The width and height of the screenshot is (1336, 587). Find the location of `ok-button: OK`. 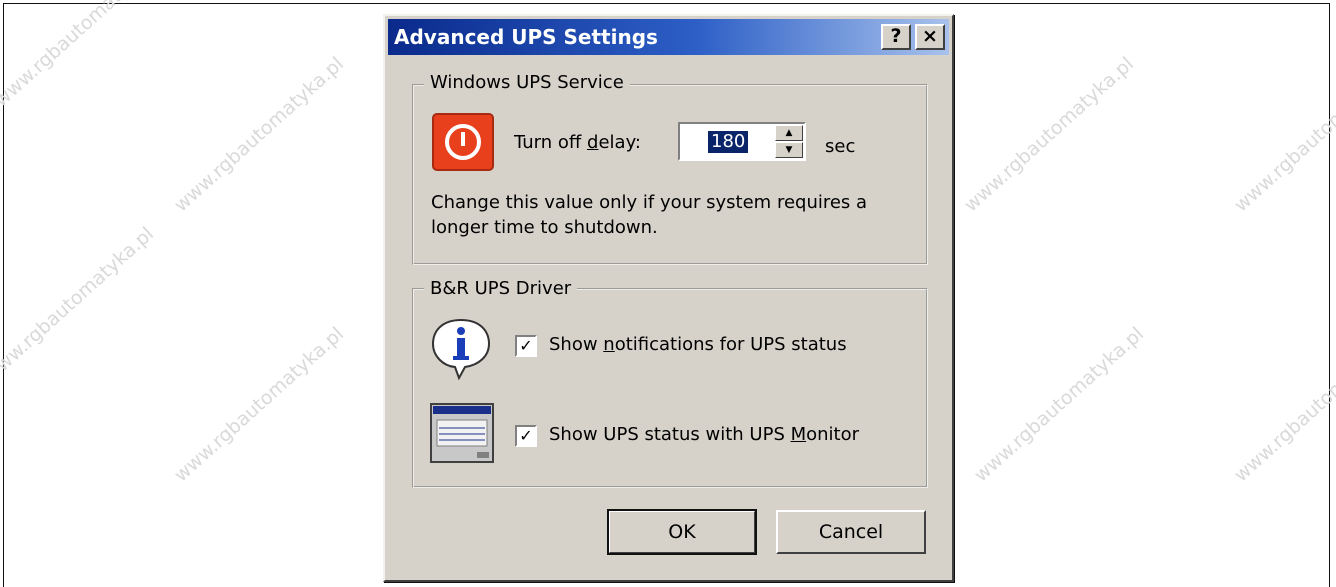

ok-button: OK is located at coordinates (682, 532).